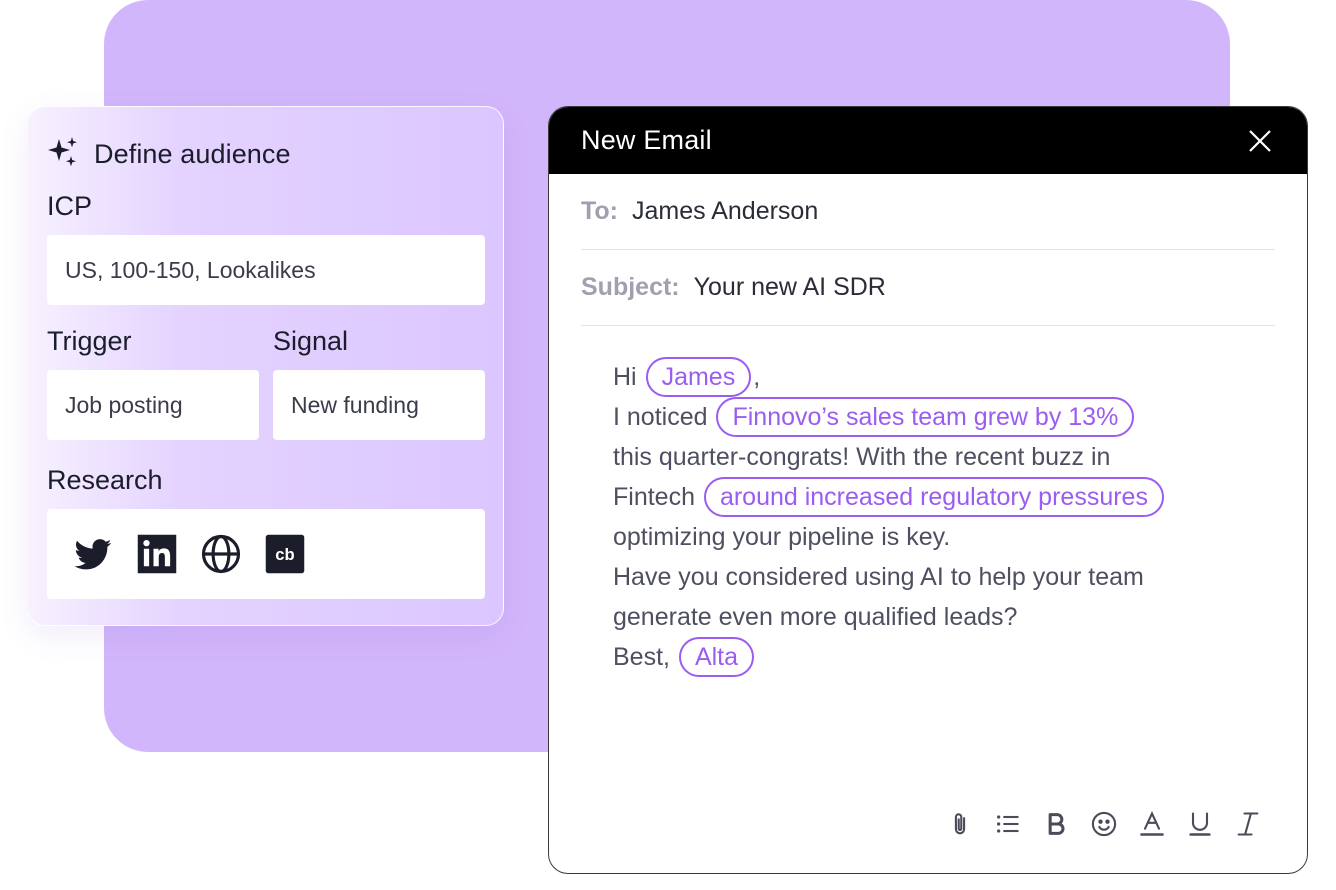 The image size is (1336, 890). Describe the element at coordinates (63, 154) in the screenshot. I see `sparkles-icon` at that location.